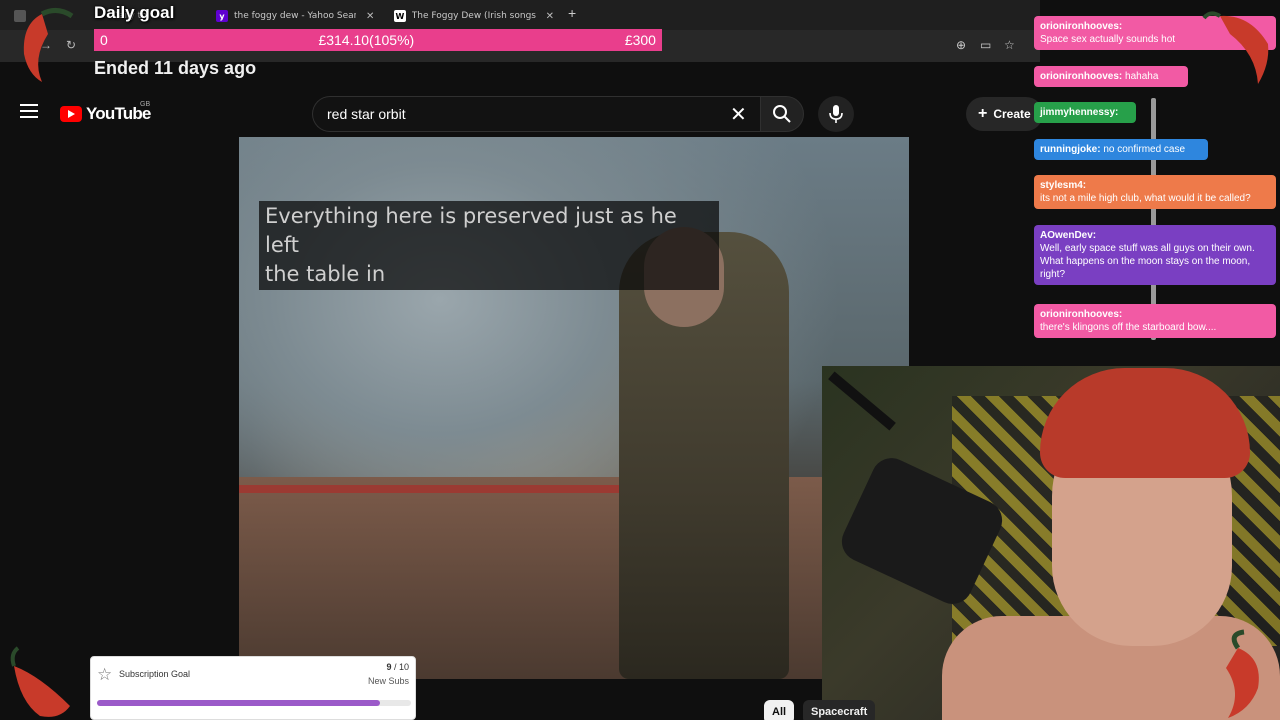  I want to click on youtube-logo: YouTube, so click(105, 114).